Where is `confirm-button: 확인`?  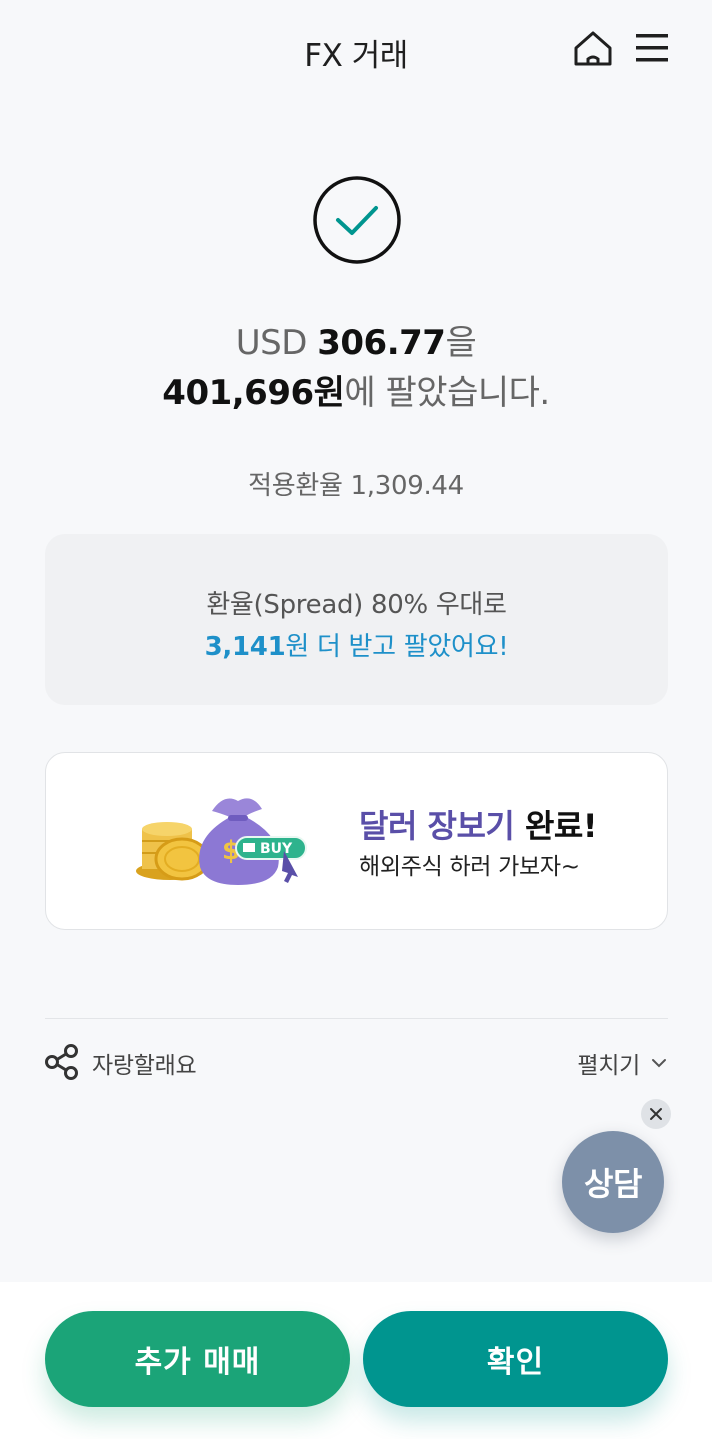 confirm-button: 확인 is located at coordinates (515, 1359).